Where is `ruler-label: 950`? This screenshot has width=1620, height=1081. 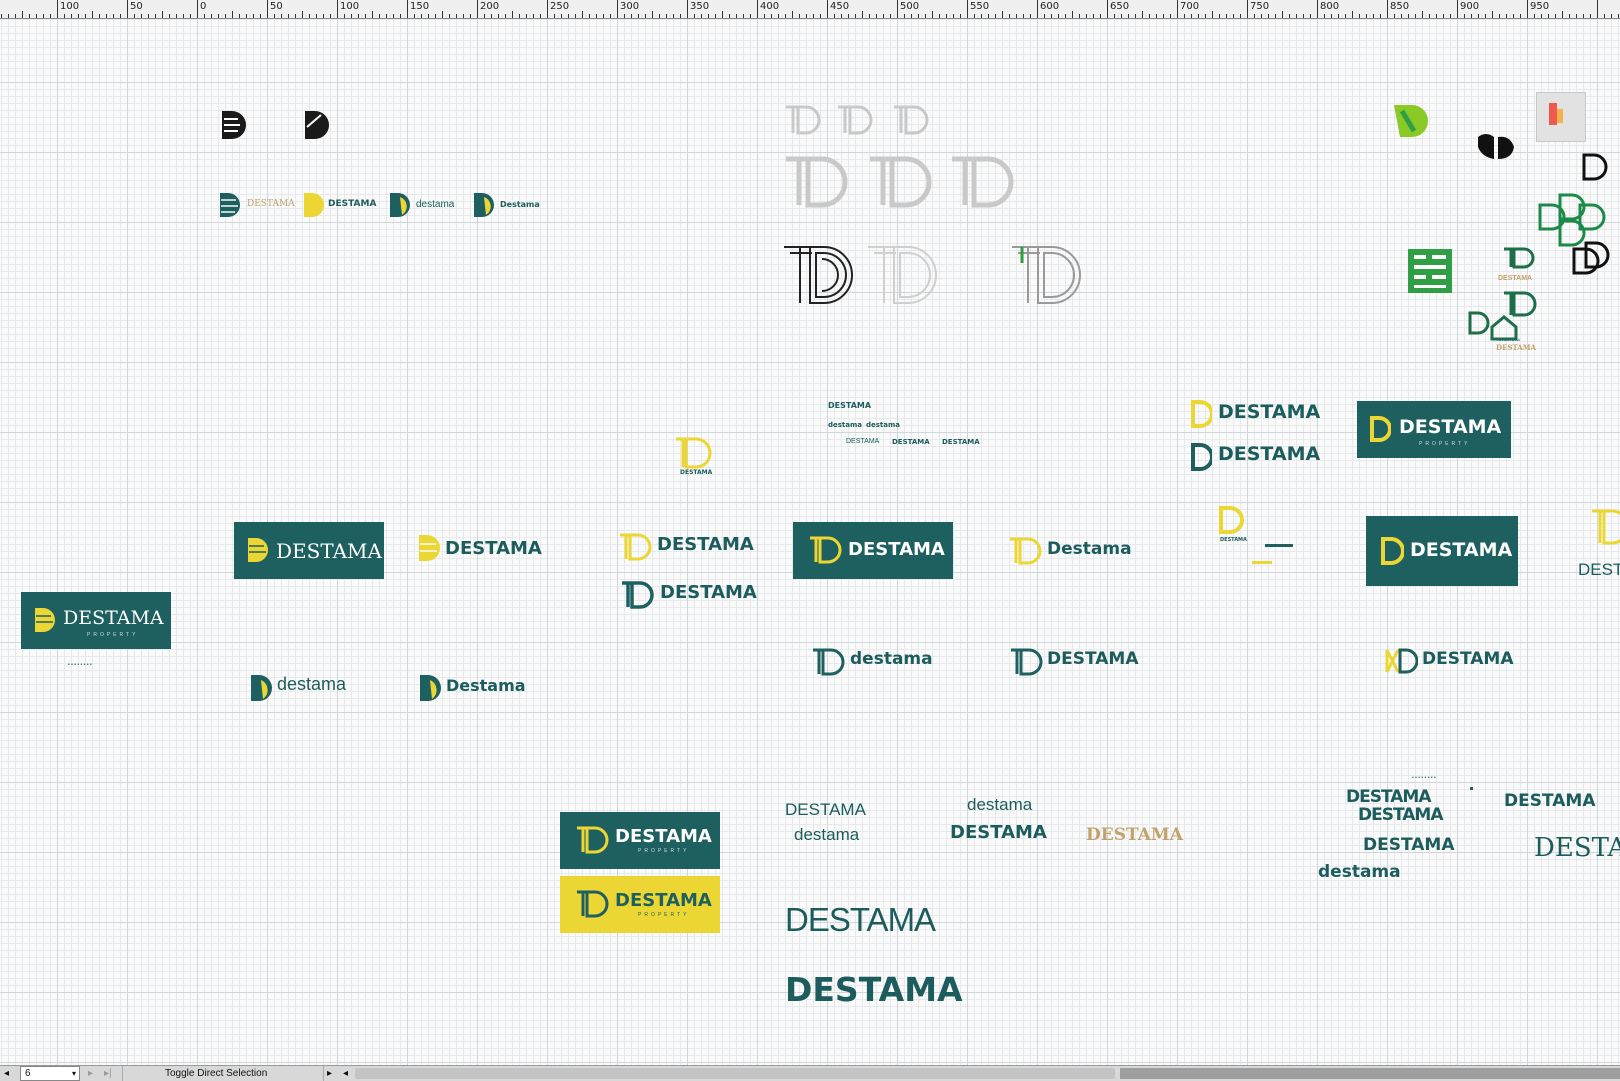
ruler-label: 950 is located at coordinates (1540, 6).